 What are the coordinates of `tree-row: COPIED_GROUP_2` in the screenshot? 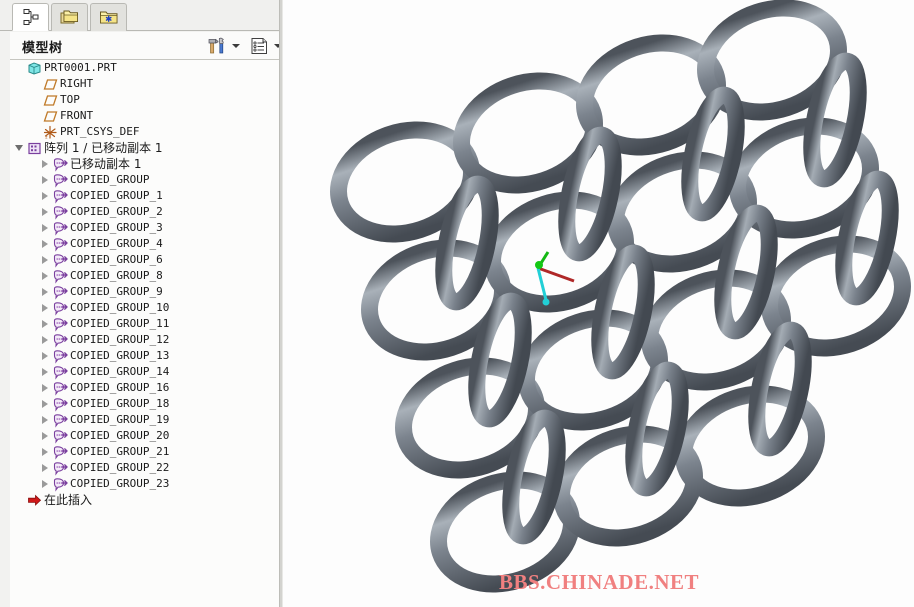 It's located at (144, 212).